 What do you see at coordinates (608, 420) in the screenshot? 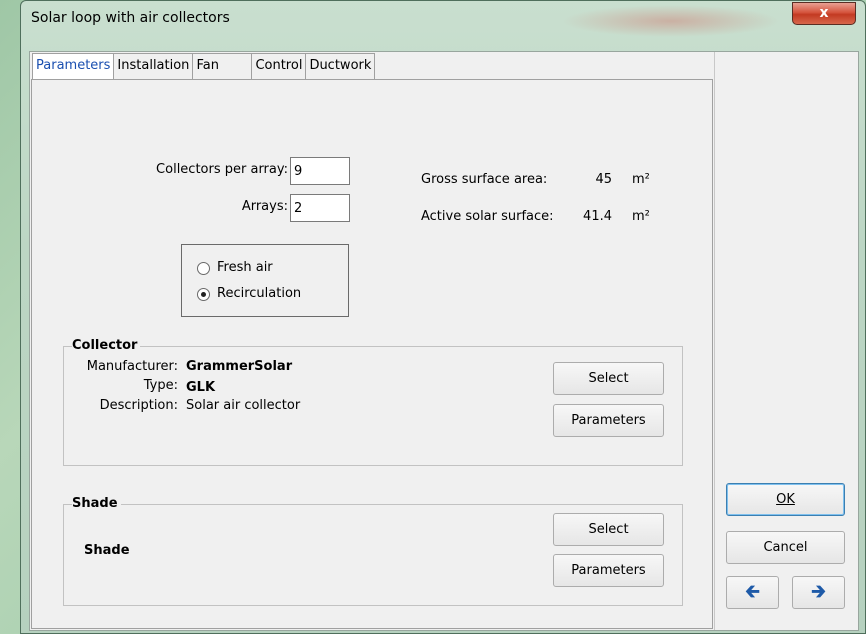
I see `collector-parameters-button: Parameters` at bounding box center [608, 420].